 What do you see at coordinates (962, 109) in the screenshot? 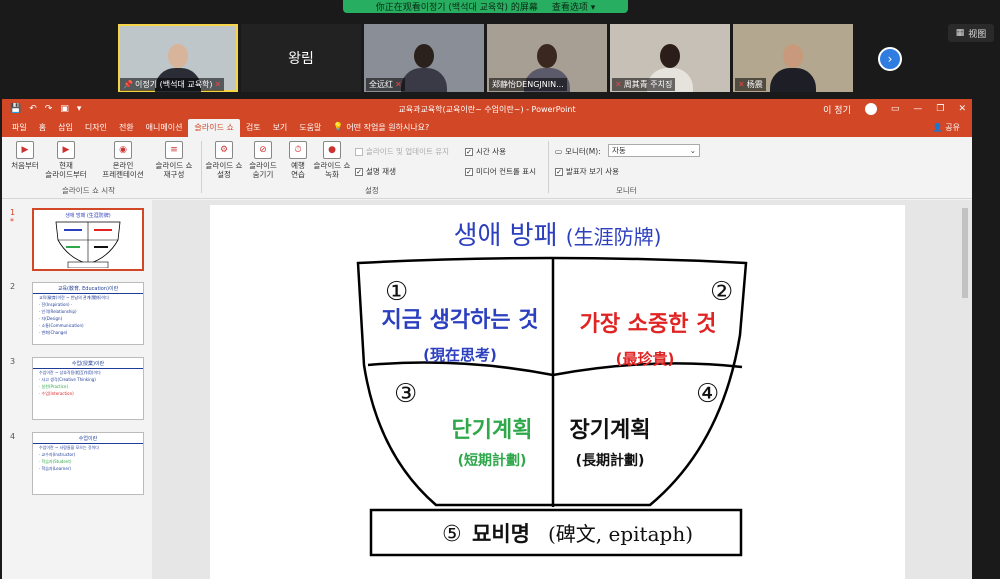
I see `close-icon: ✕` at bounding box center [962, 109].